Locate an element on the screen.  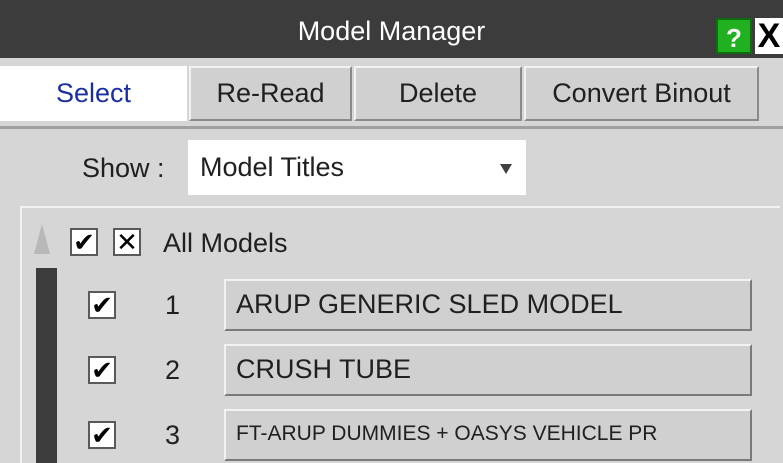
show-label: Show : is located at coordinates (123, 168).